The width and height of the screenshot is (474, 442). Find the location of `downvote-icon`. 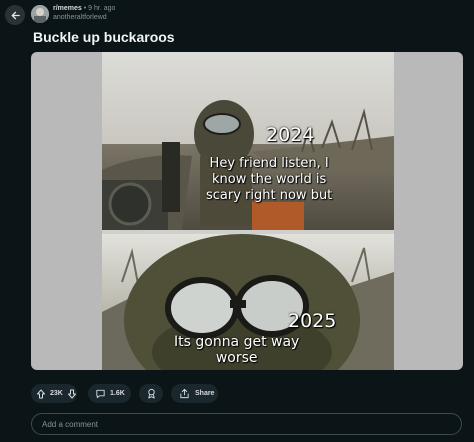

downvote-icon is located at coordinates (72, 394).